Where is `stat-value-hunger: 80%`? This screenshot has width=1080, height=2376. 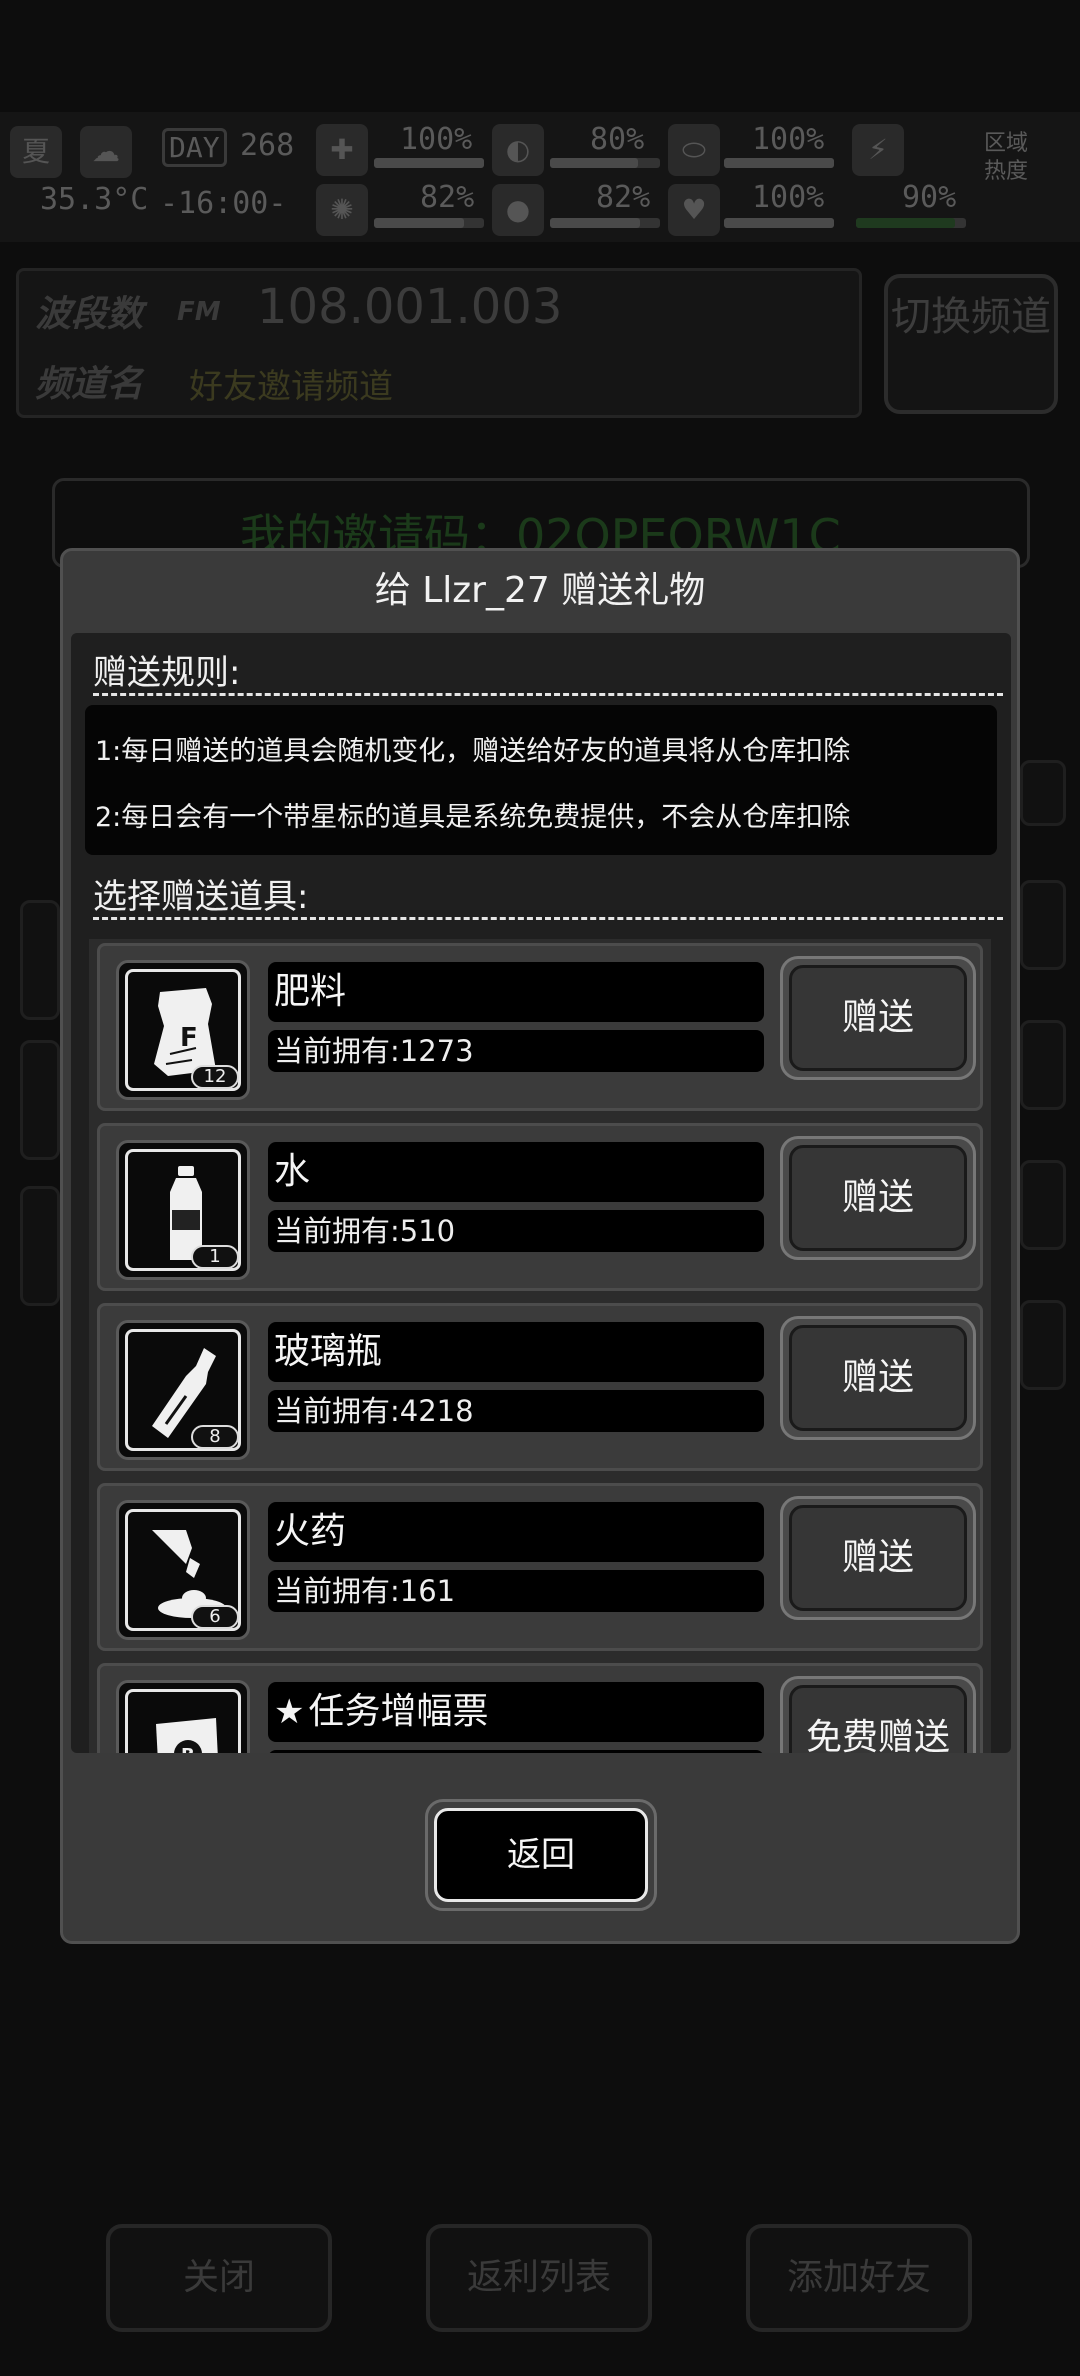
stat-value-hunger: 80% is located at coordinates (617, 139).